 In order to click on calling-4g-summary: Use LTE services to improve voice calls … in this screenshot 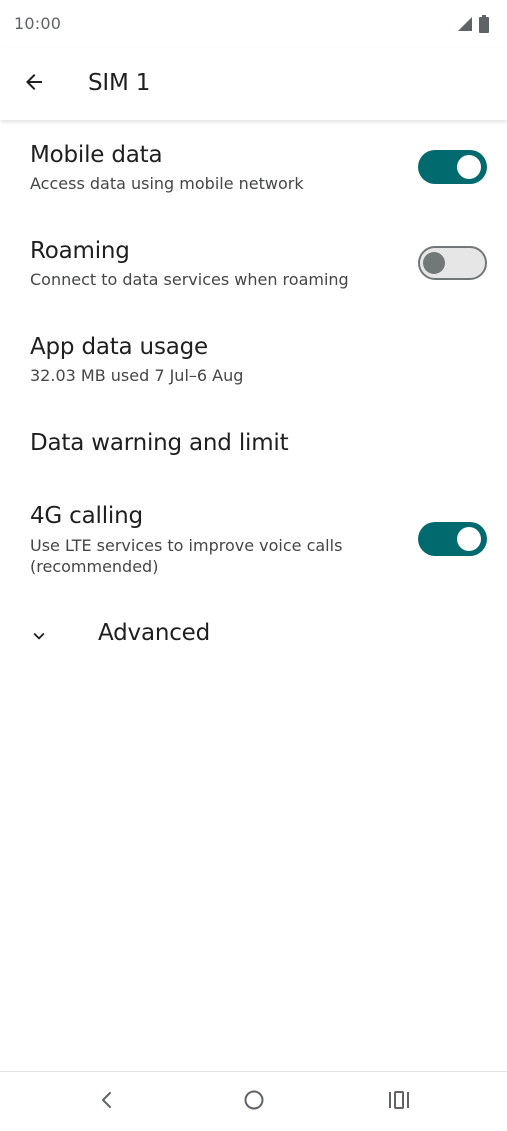, I will do `click(186, 556)`.